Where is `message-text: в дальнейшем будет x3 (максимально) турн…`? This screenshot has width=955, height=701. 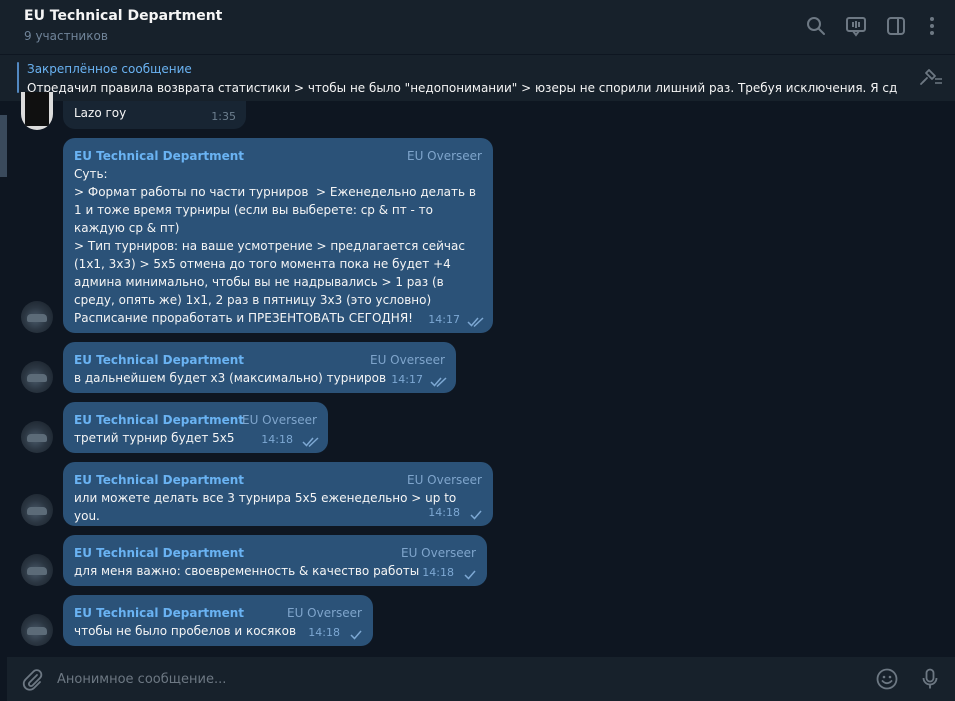
message-text: в дальнейшем будет x3 (максимально) турн… is located at coordinates (230, 378).